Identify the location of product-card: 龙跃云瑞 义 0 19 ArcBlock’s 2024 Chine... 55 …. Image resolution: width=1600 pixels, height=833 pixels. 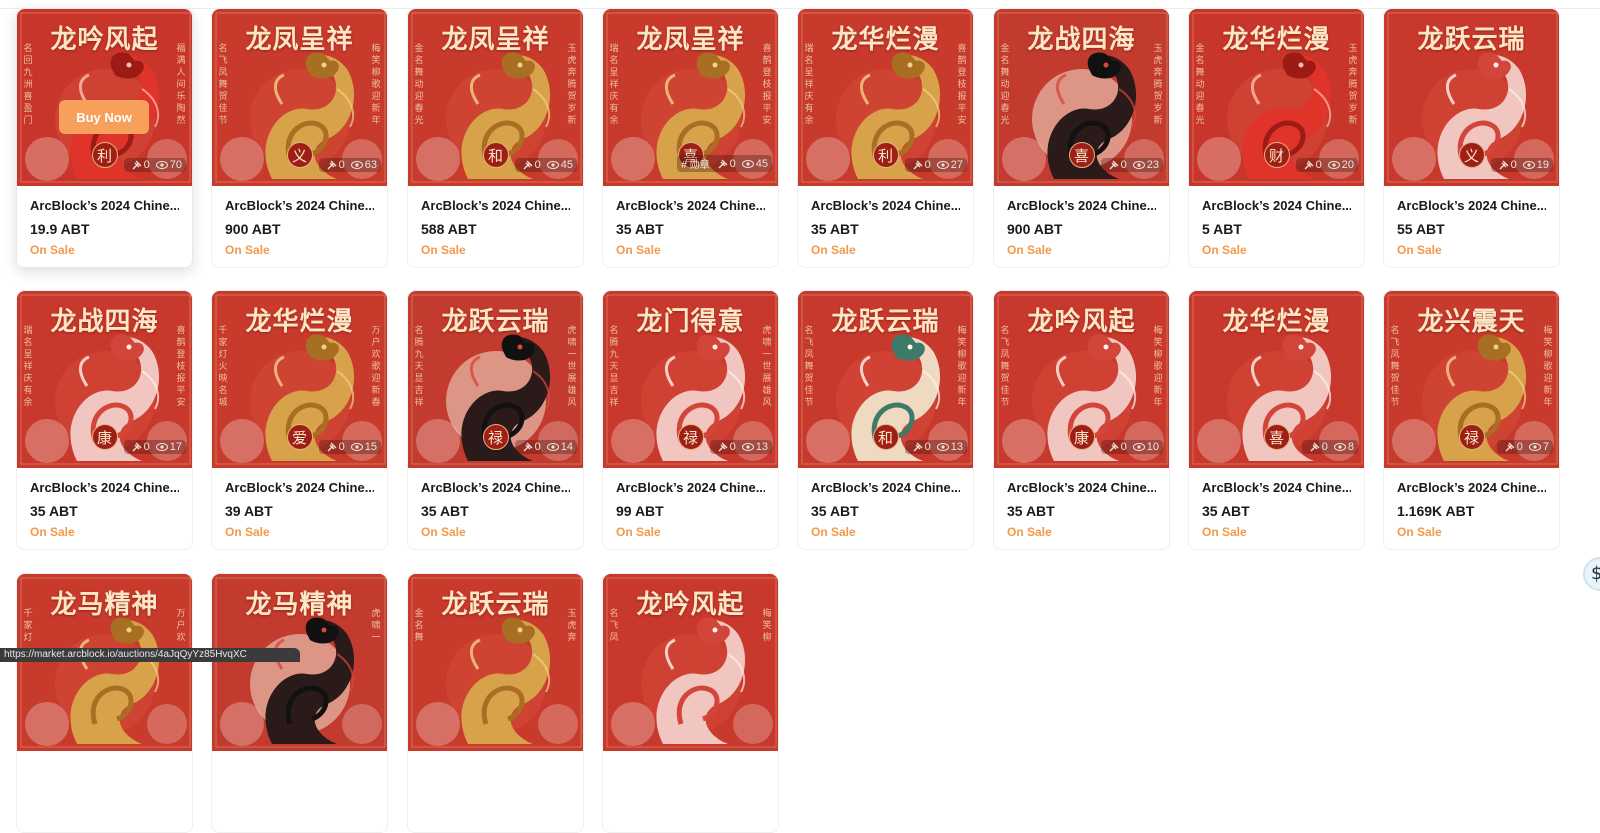
(1471, 138).